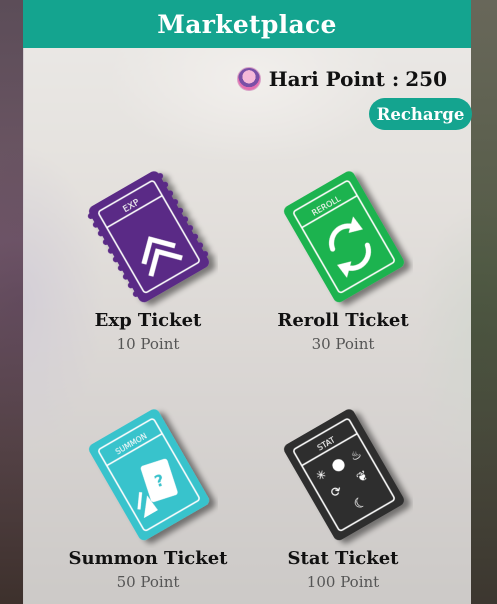 This screenshot has height=604, width=497. I want to click on points-value: 250, so click(426, 79).